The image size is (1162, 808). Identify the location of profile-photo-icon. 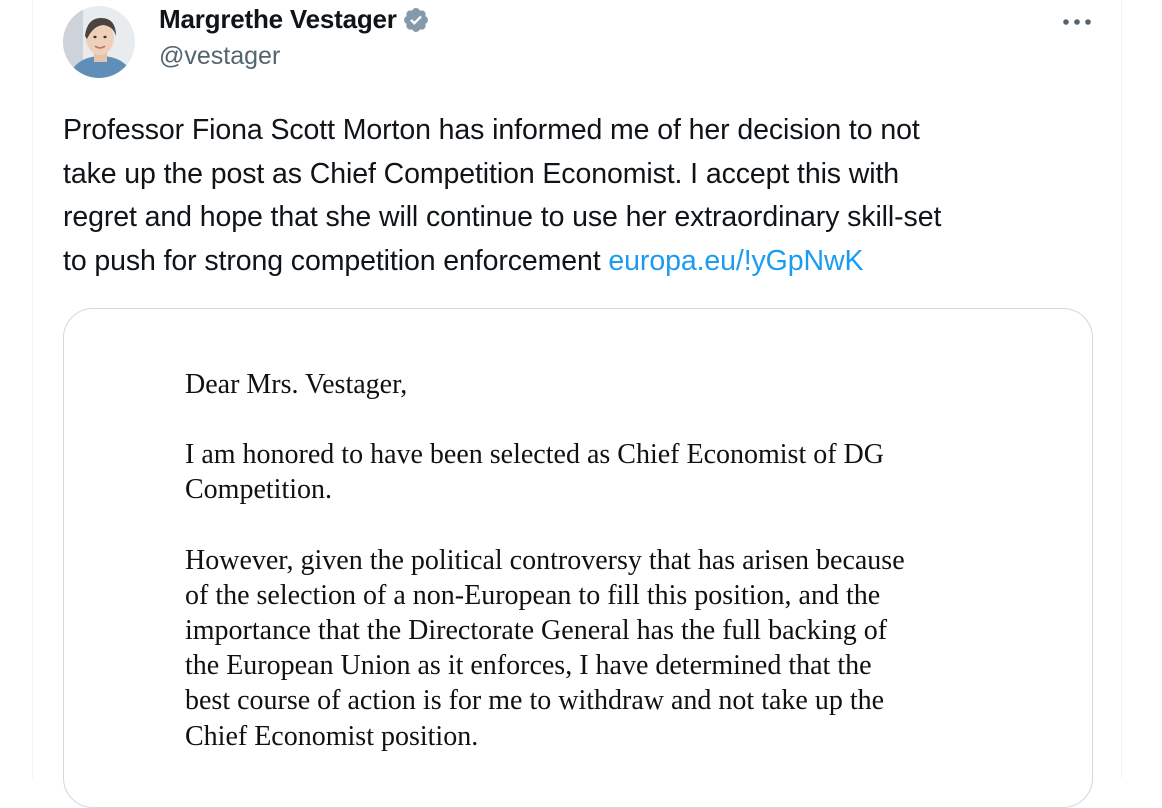
(99, 42).